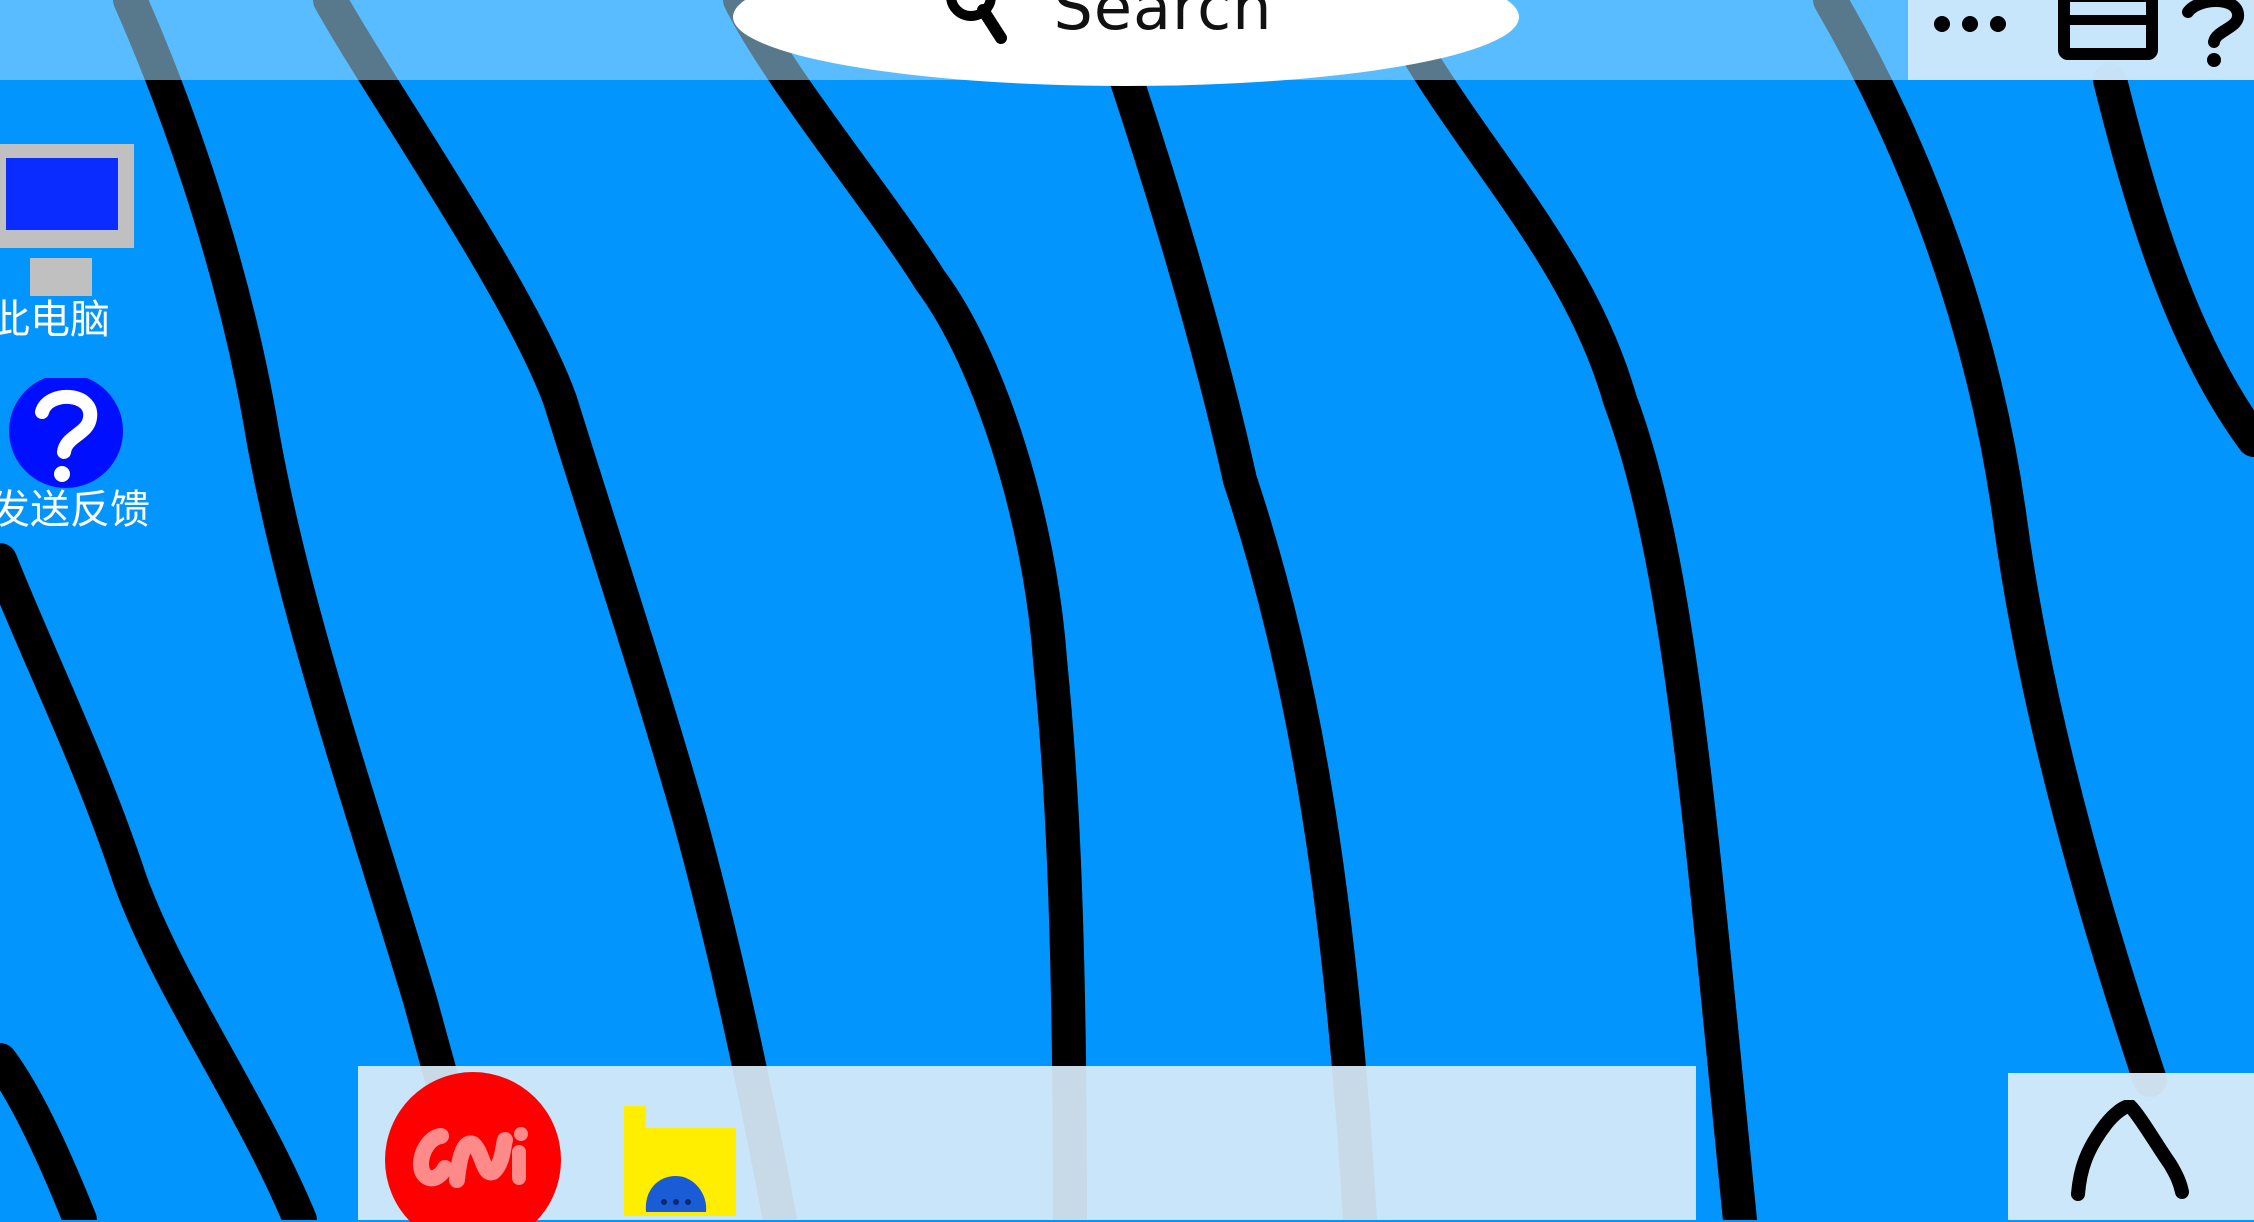 Image resolution: width=2254 pixels, height=1222 pixels. What do you see at coordinates (1975, 24) in the screenshot?
I see `more-icon` at bounding box center [1975, 24].